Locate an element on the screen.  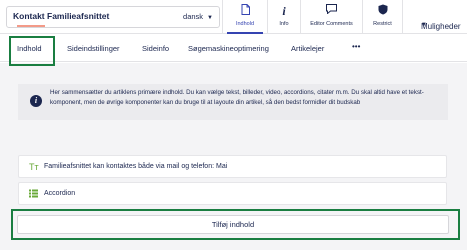
app-restrict: Restrict is located at coordinates (382, 17).